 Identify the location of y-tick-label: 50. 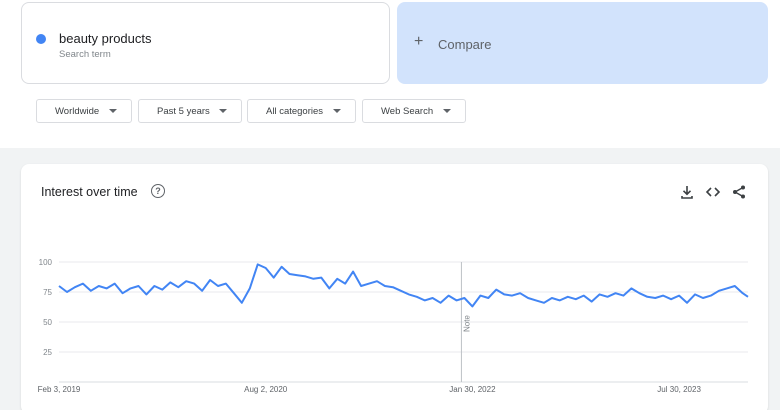
(47, 322).